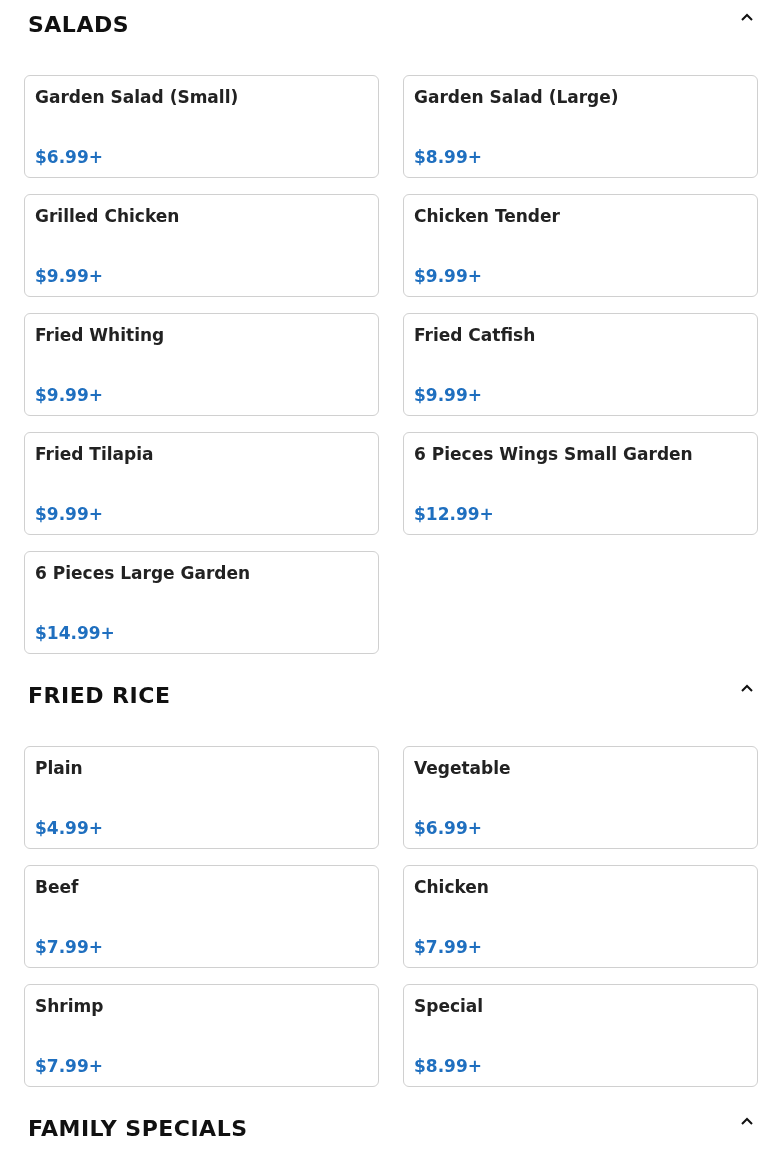 The width and height of the screenshot is (782, 1152). Describe the element at coordinates (580, 797) in the screenshot. I see `menu-item-card: Vegetable $6.99+` at that location.